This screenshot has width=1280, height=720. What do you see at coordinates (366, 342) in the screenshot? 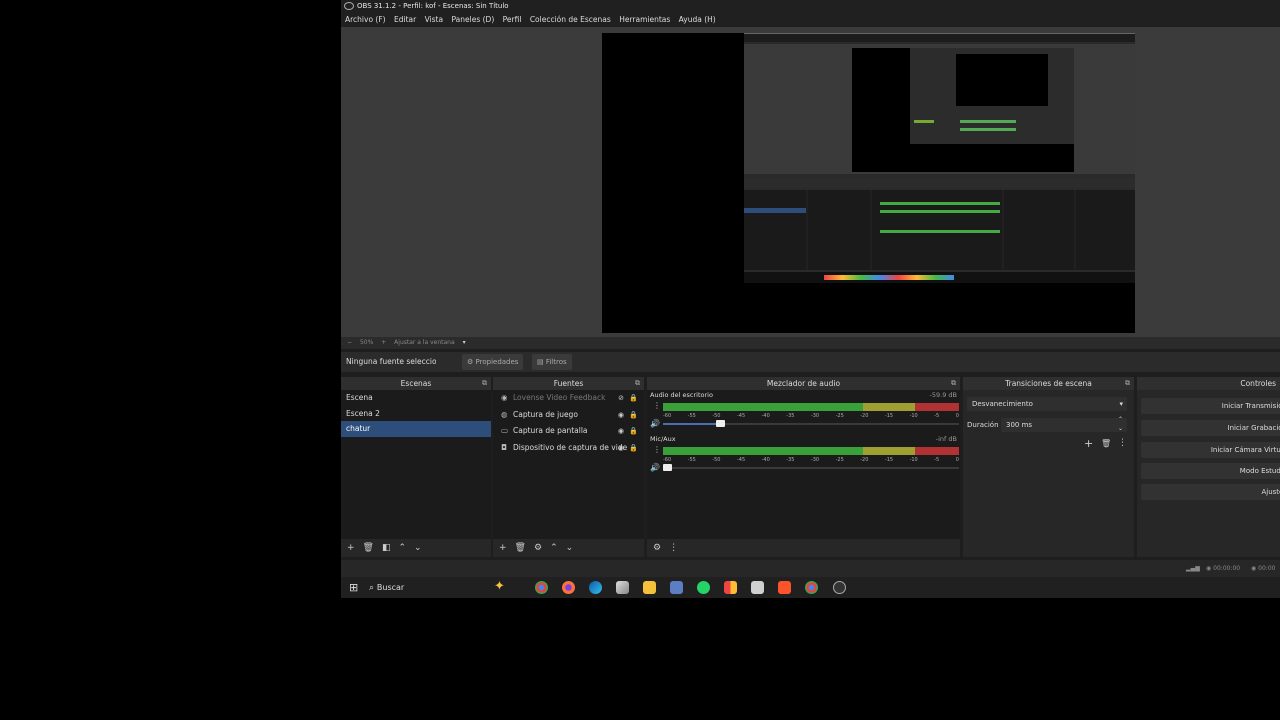
I see `zoom-value: 50%` at bounding box center [366, 342].